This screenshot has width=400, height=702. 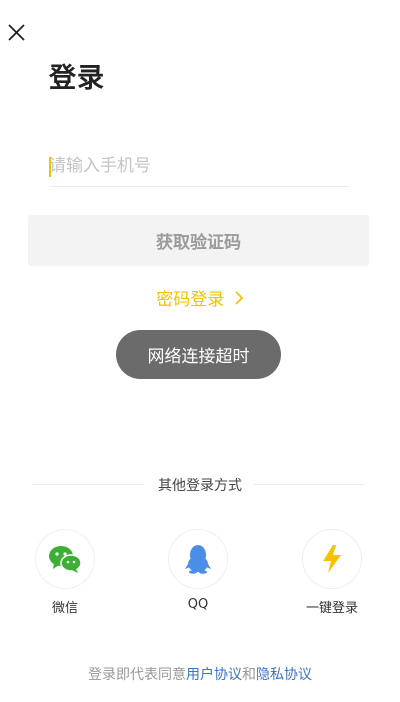 I want to click on chevron-right-icon, so click(x=239, y=300).